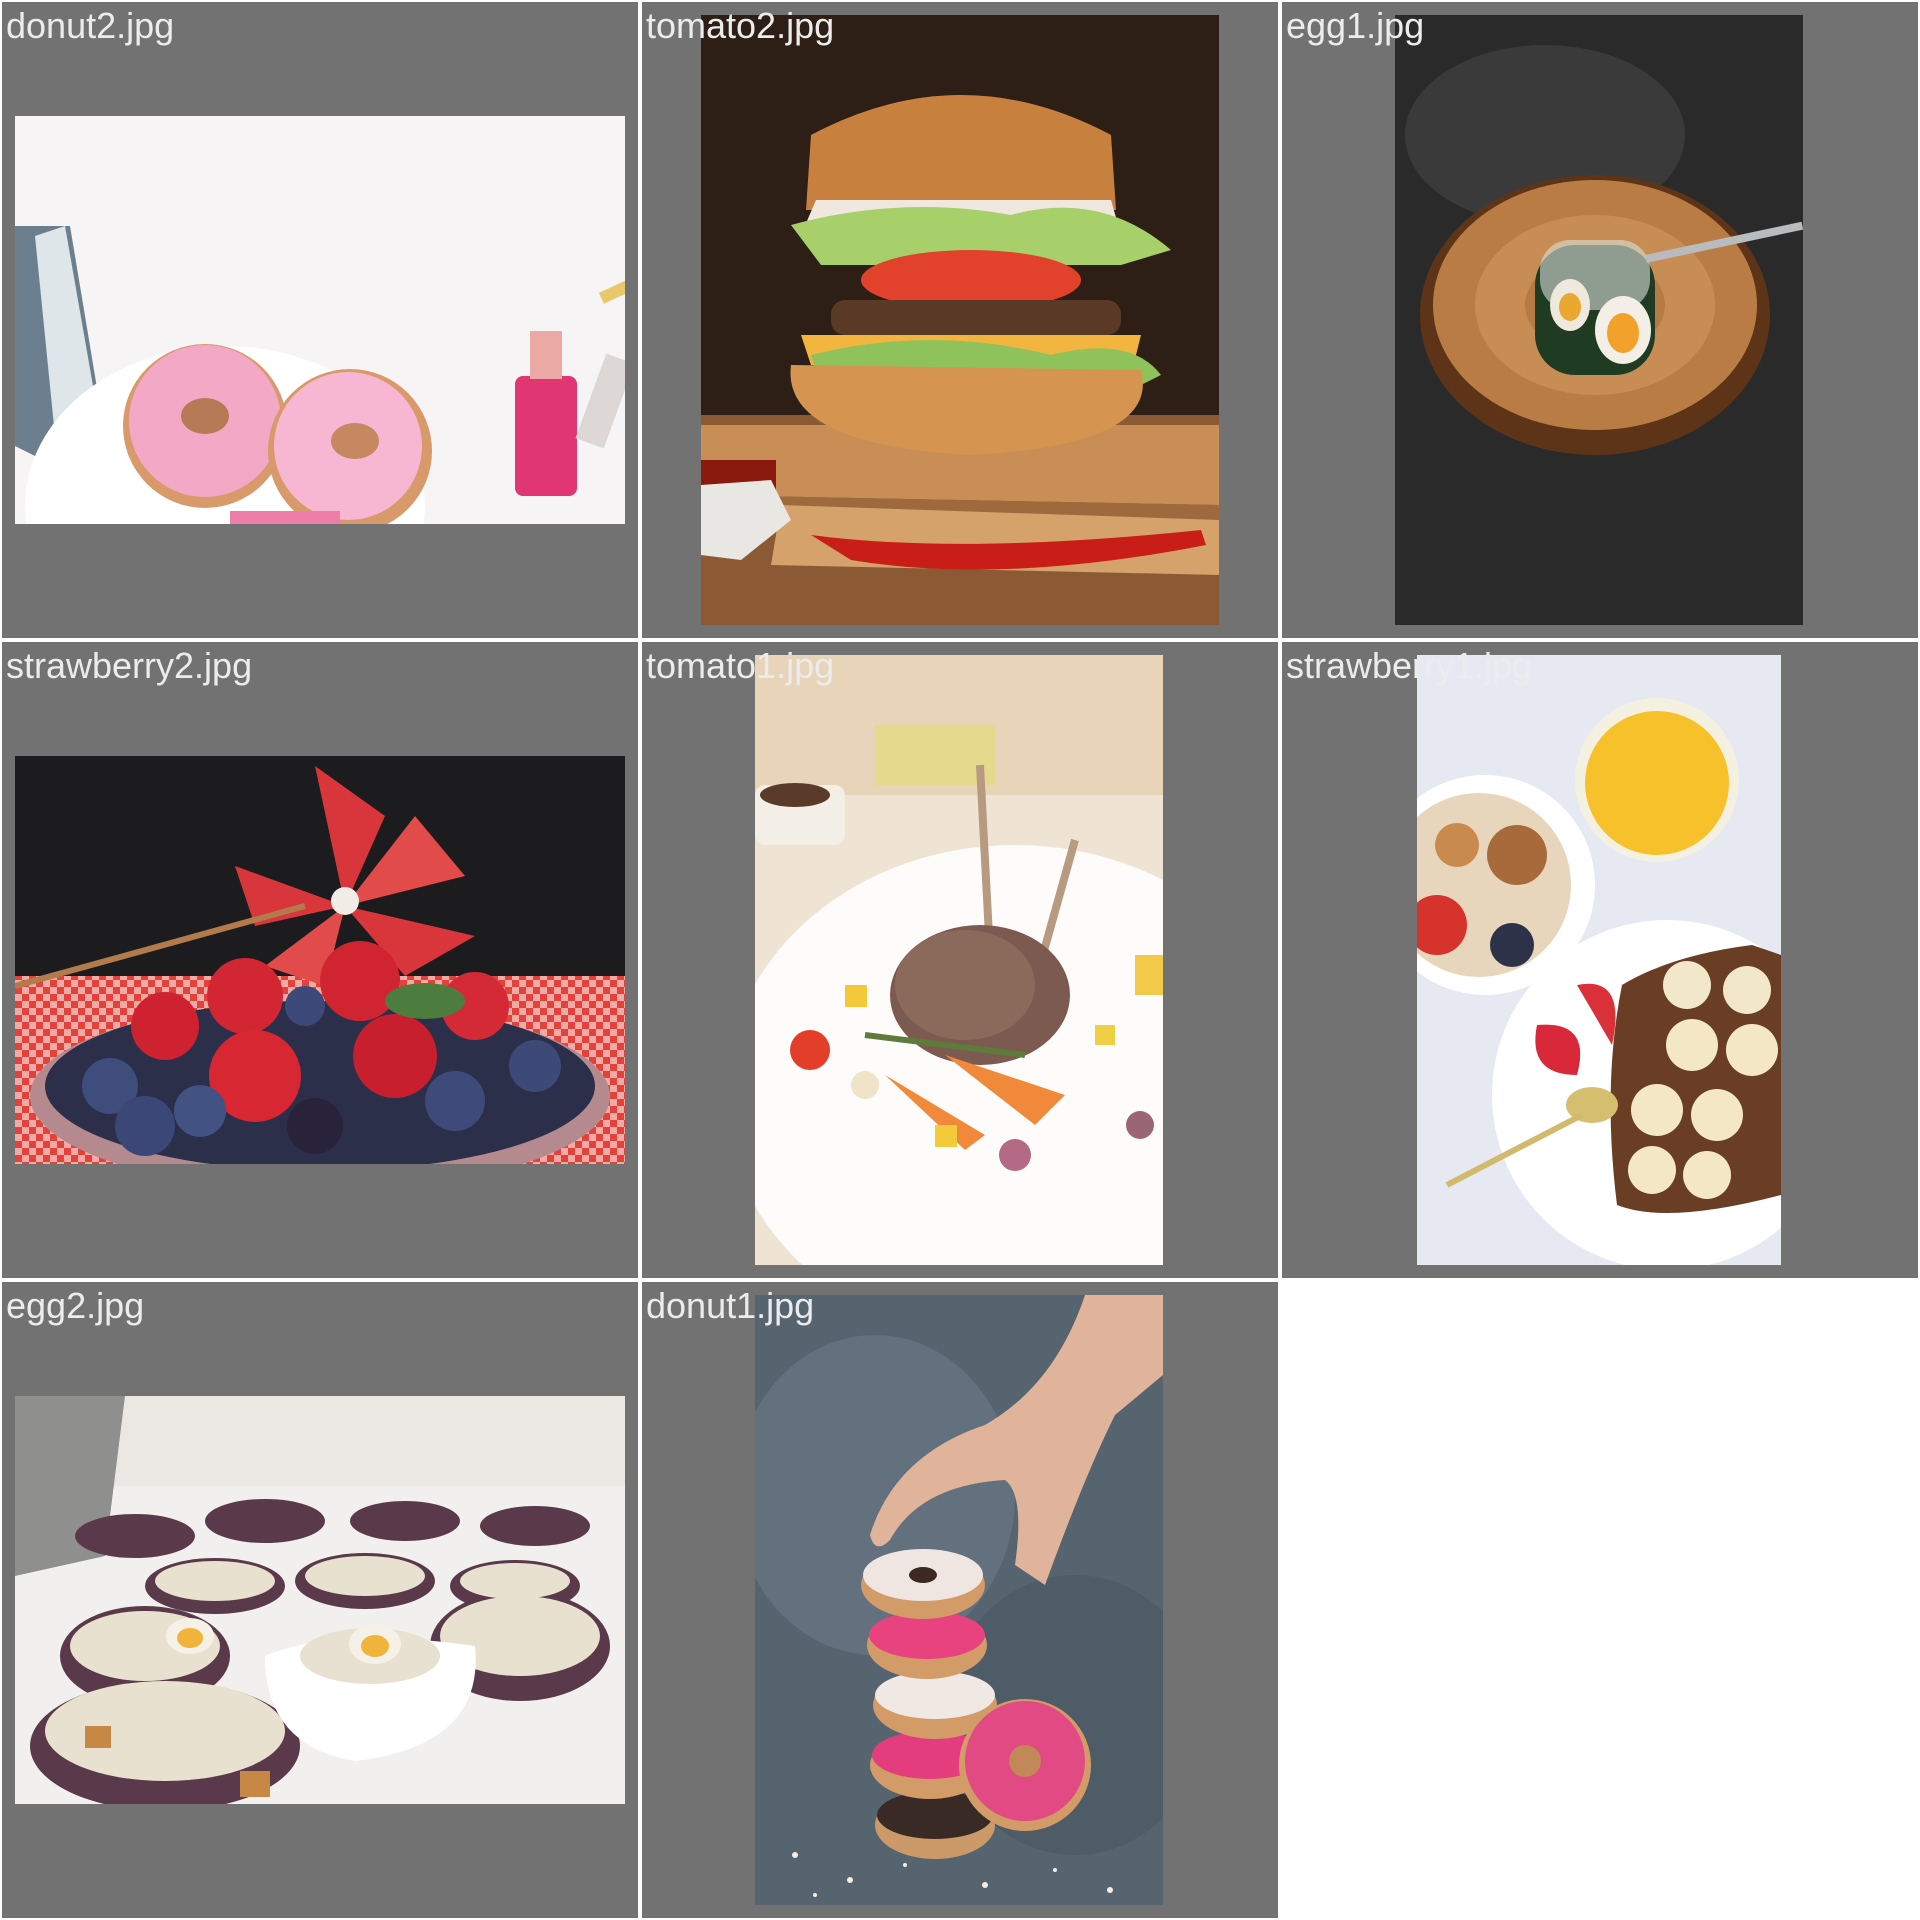 The width and height of the screenshot is (1920, 1920). I want to click on breakfast-photo, so click(1599, 960).